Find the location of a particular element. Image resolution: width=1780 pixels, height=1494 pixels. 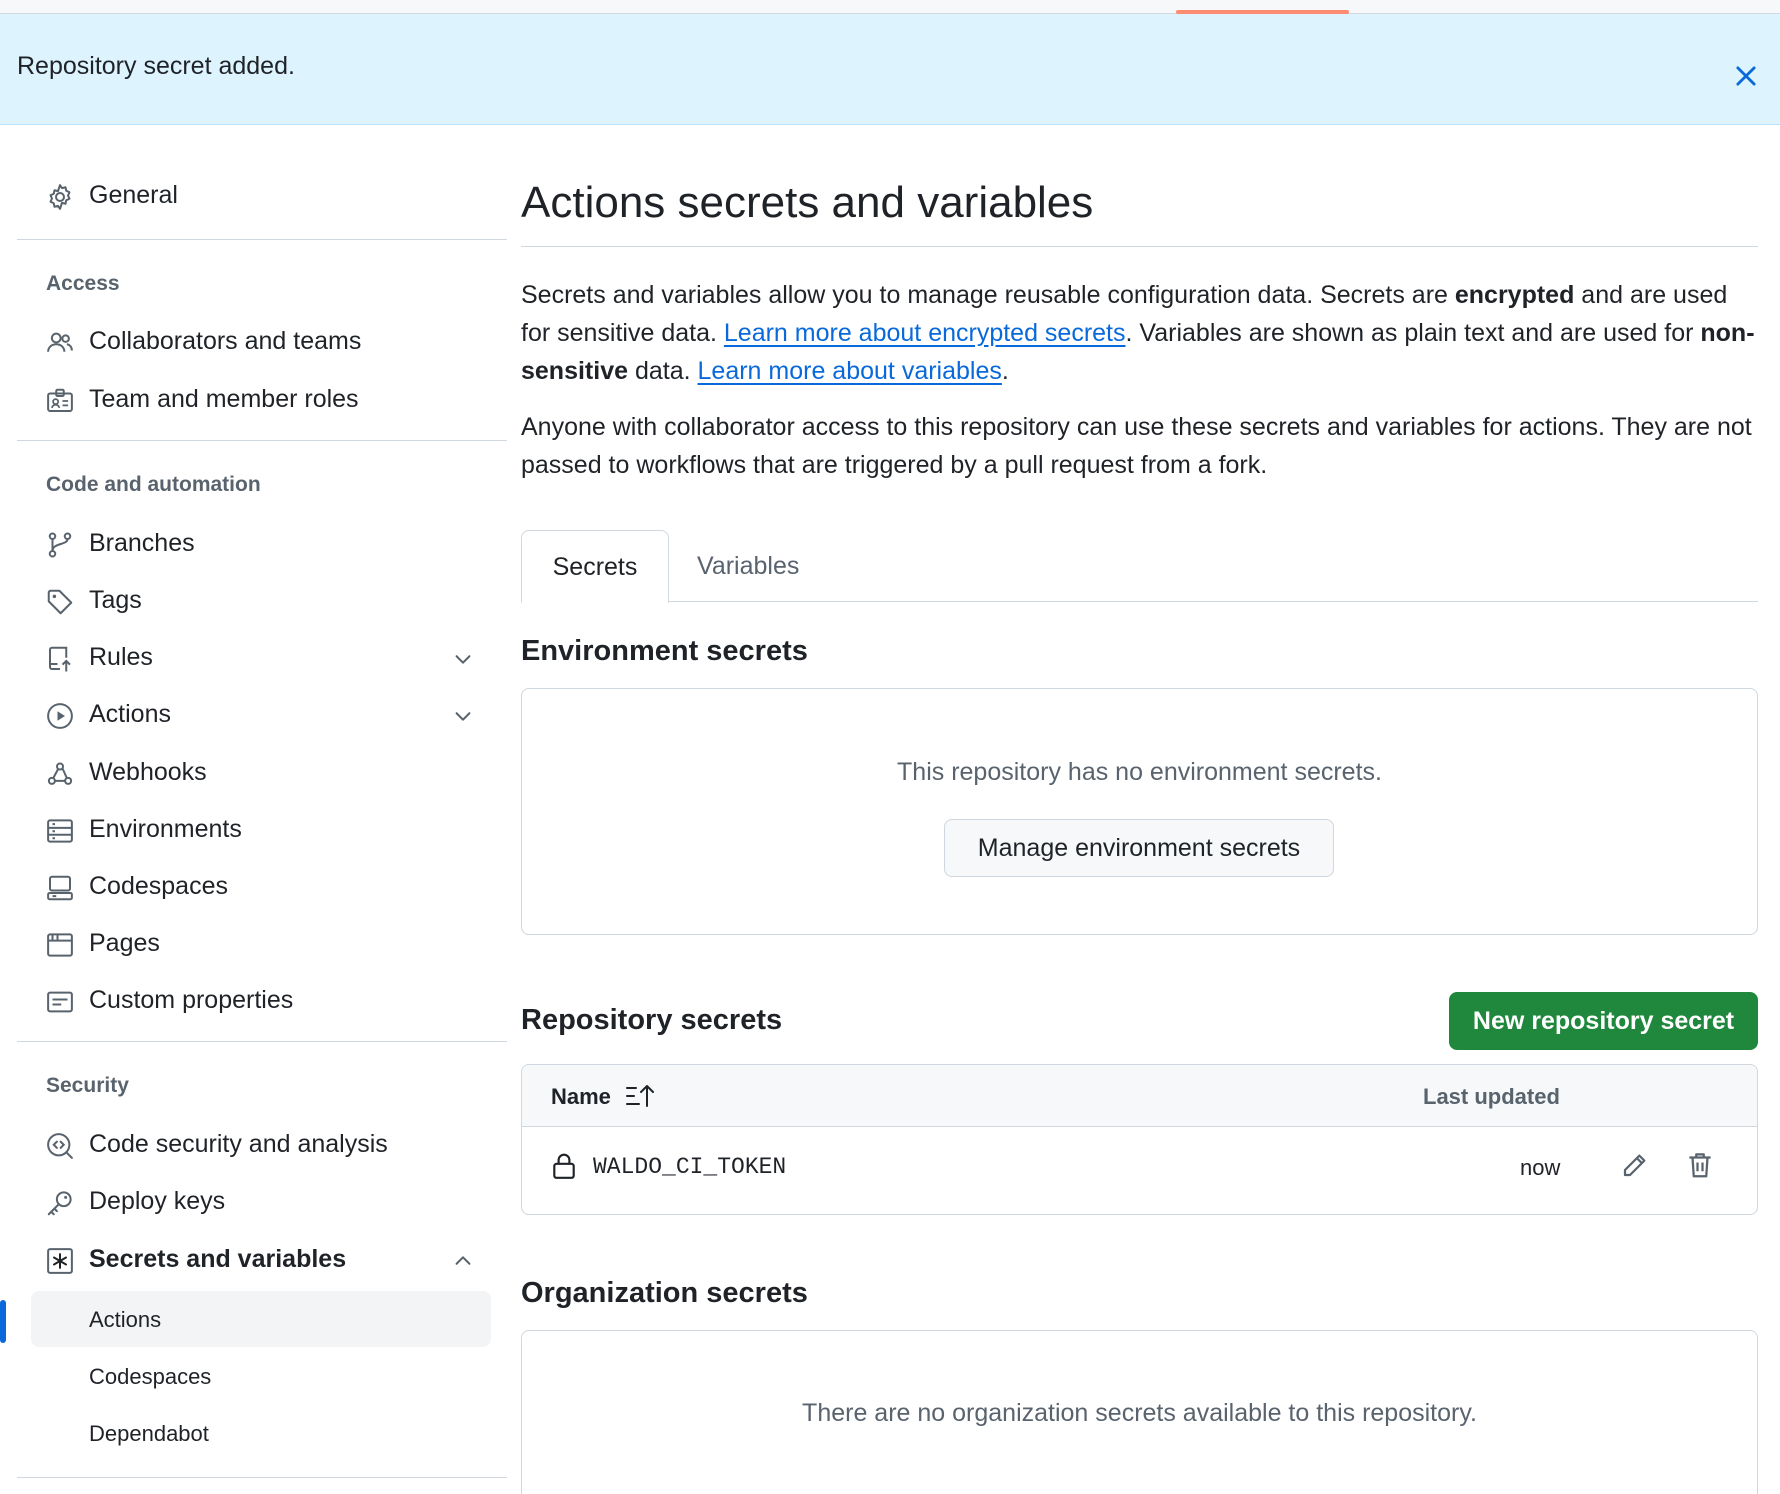

intro-emphasis: encrypted is located at coordinates (1514, 295).